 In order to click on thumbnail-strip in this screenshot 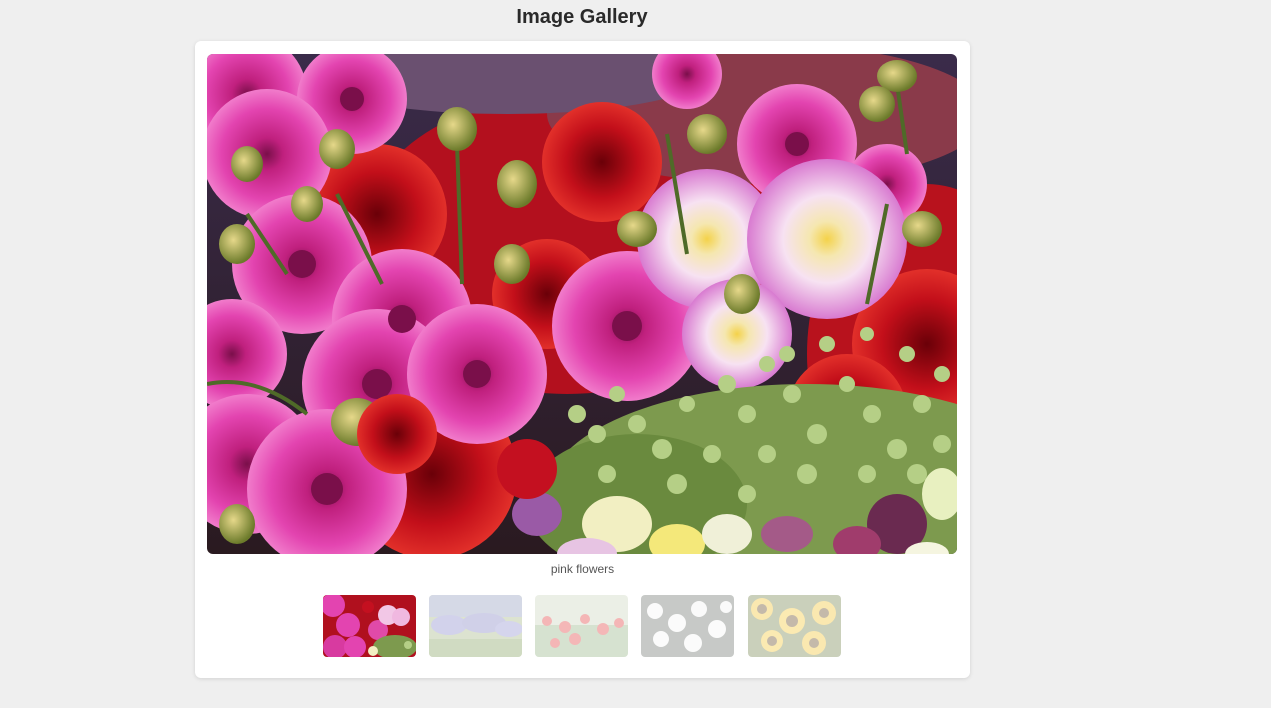, I will do `click(583, 626)`.